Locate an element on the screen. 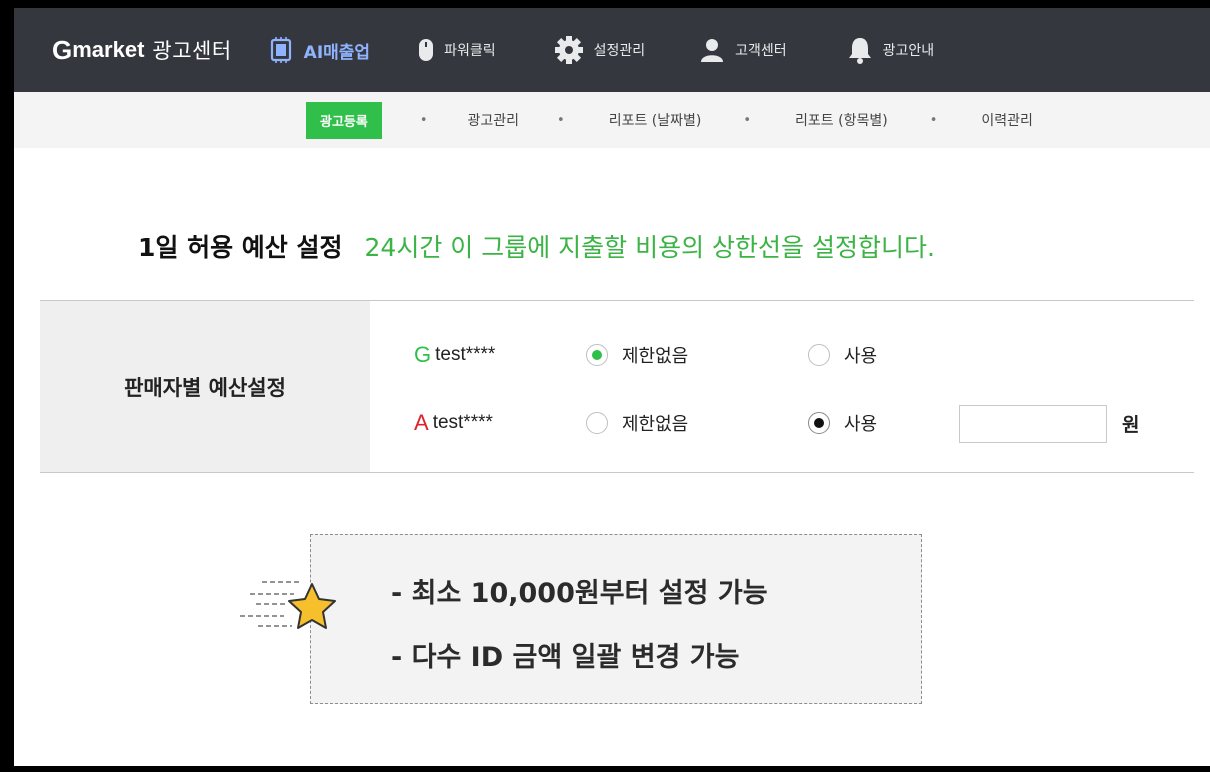  nav-item-settings: 설정관리 is located at coordinates (600, 50).